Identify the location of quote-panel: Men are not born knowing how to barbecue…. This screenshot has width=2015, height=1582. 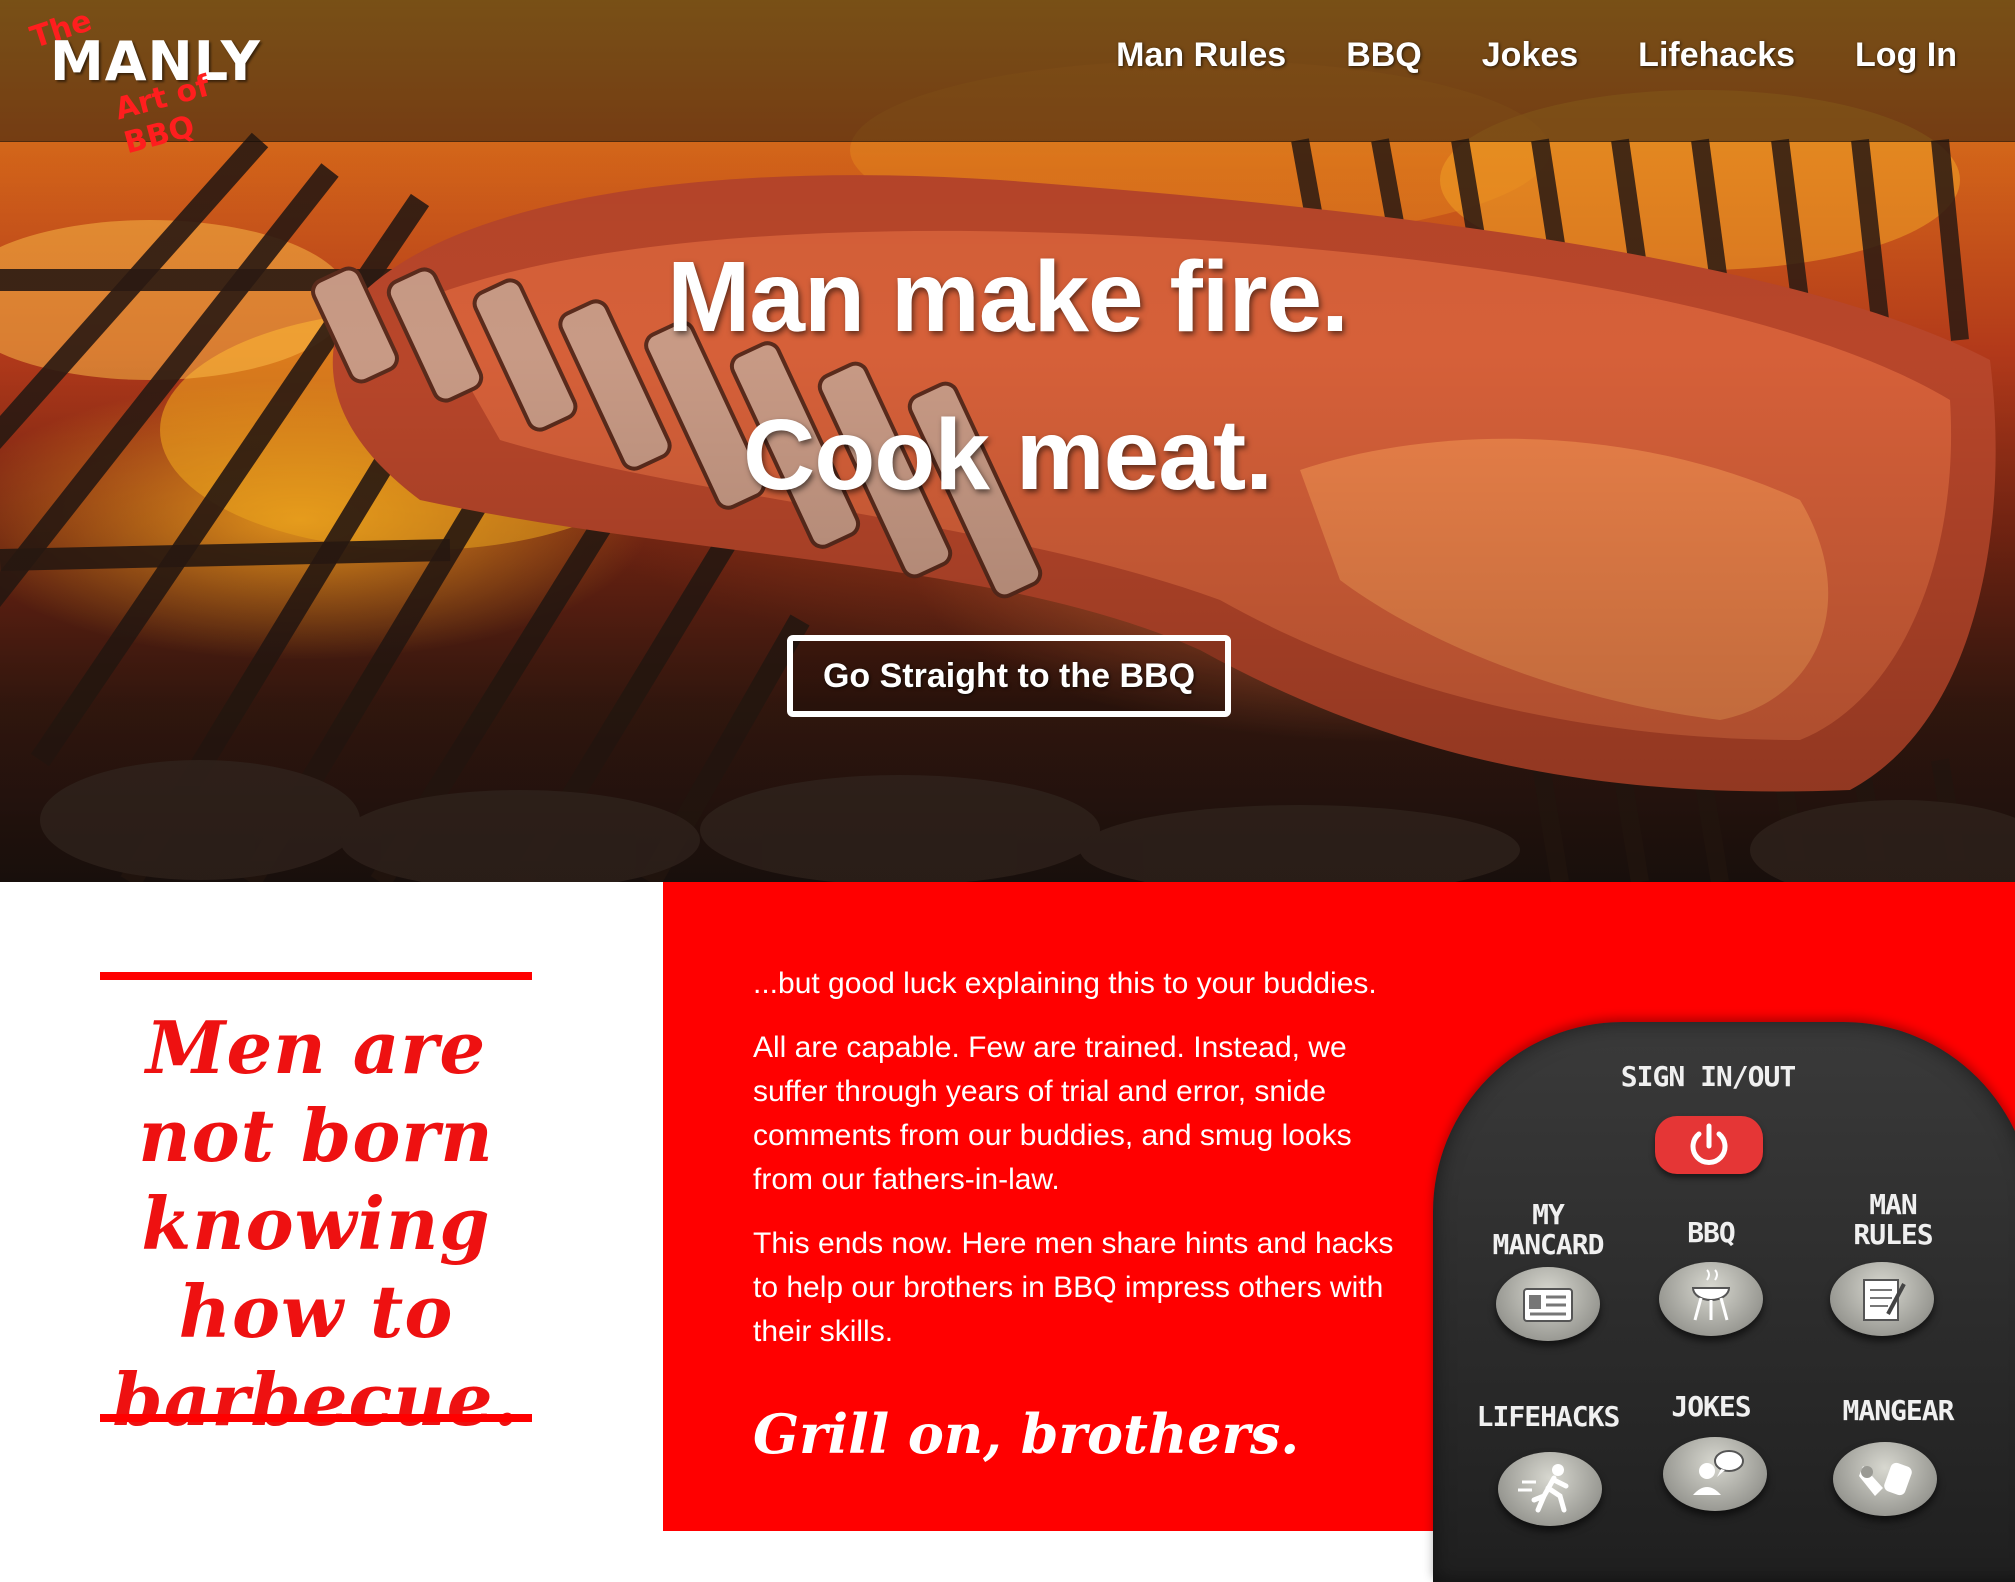
(331, 1206).